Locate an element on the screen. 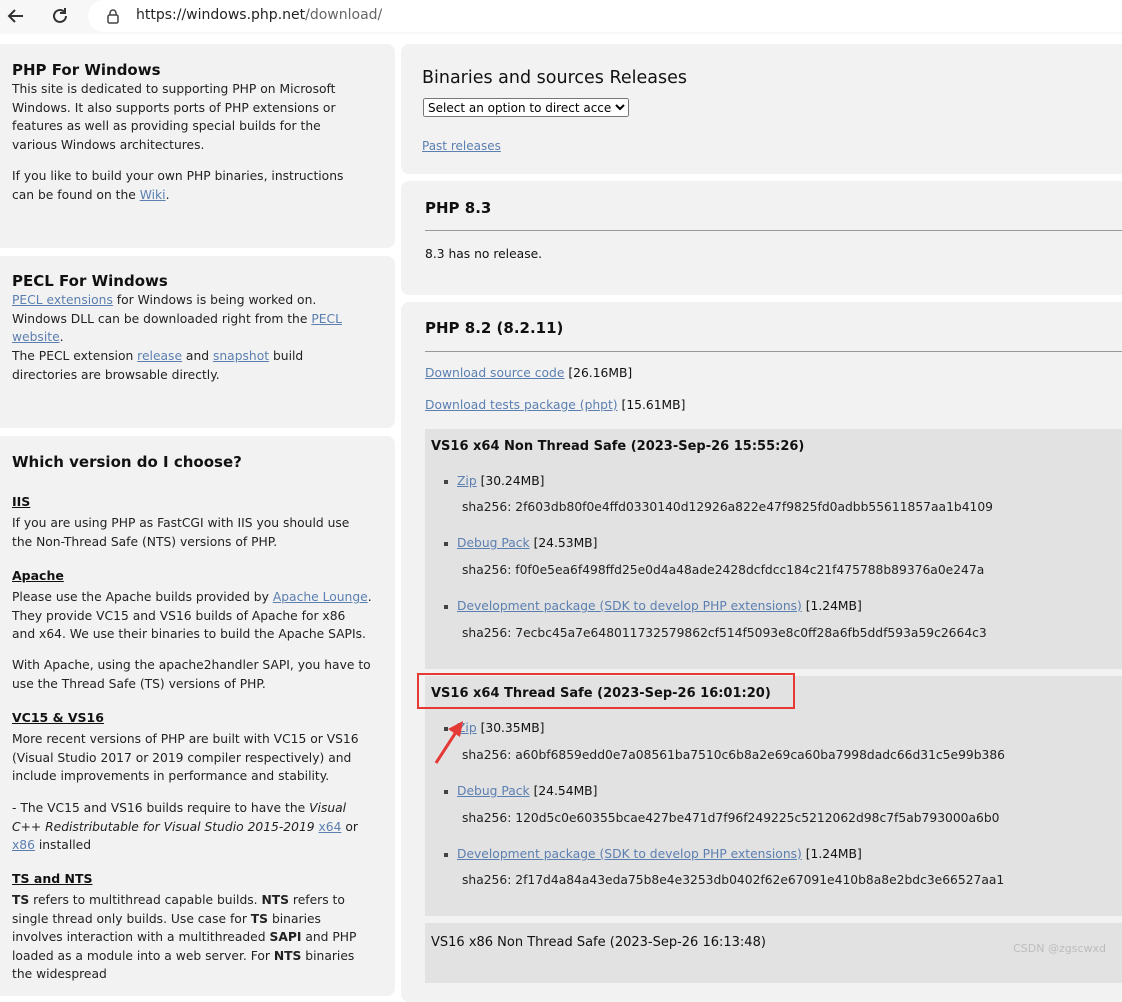  vc-heading: VC15 & VS16 is located at coordinates (58, 717).